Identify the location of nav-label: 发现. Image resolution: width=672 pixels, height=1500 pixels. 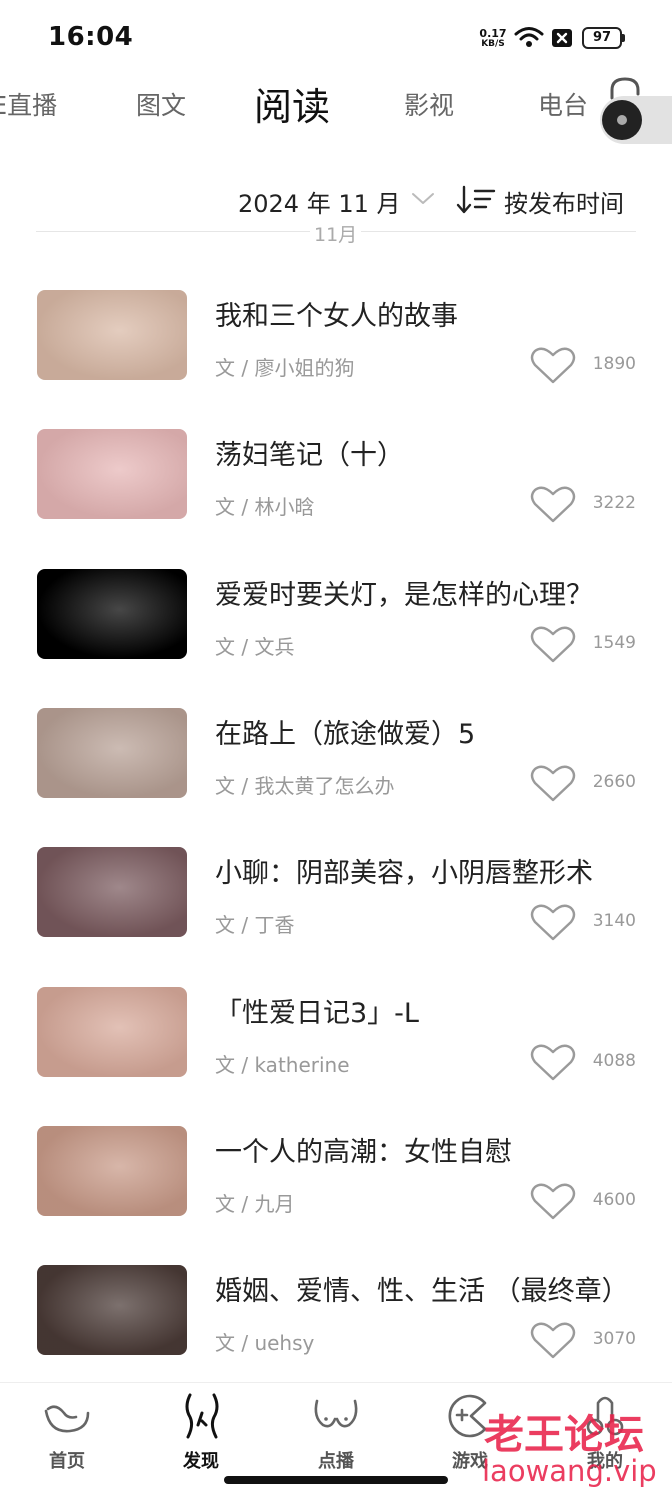
(201, 1461).